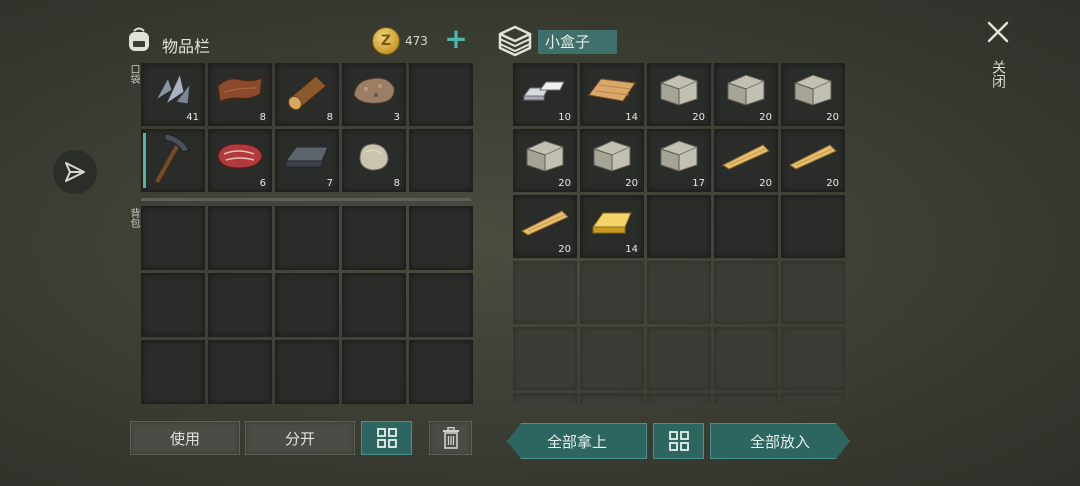 Image resolution: width=1080 pixels, height=486 pixels. I want to click on close-icon, so click(998, 32).